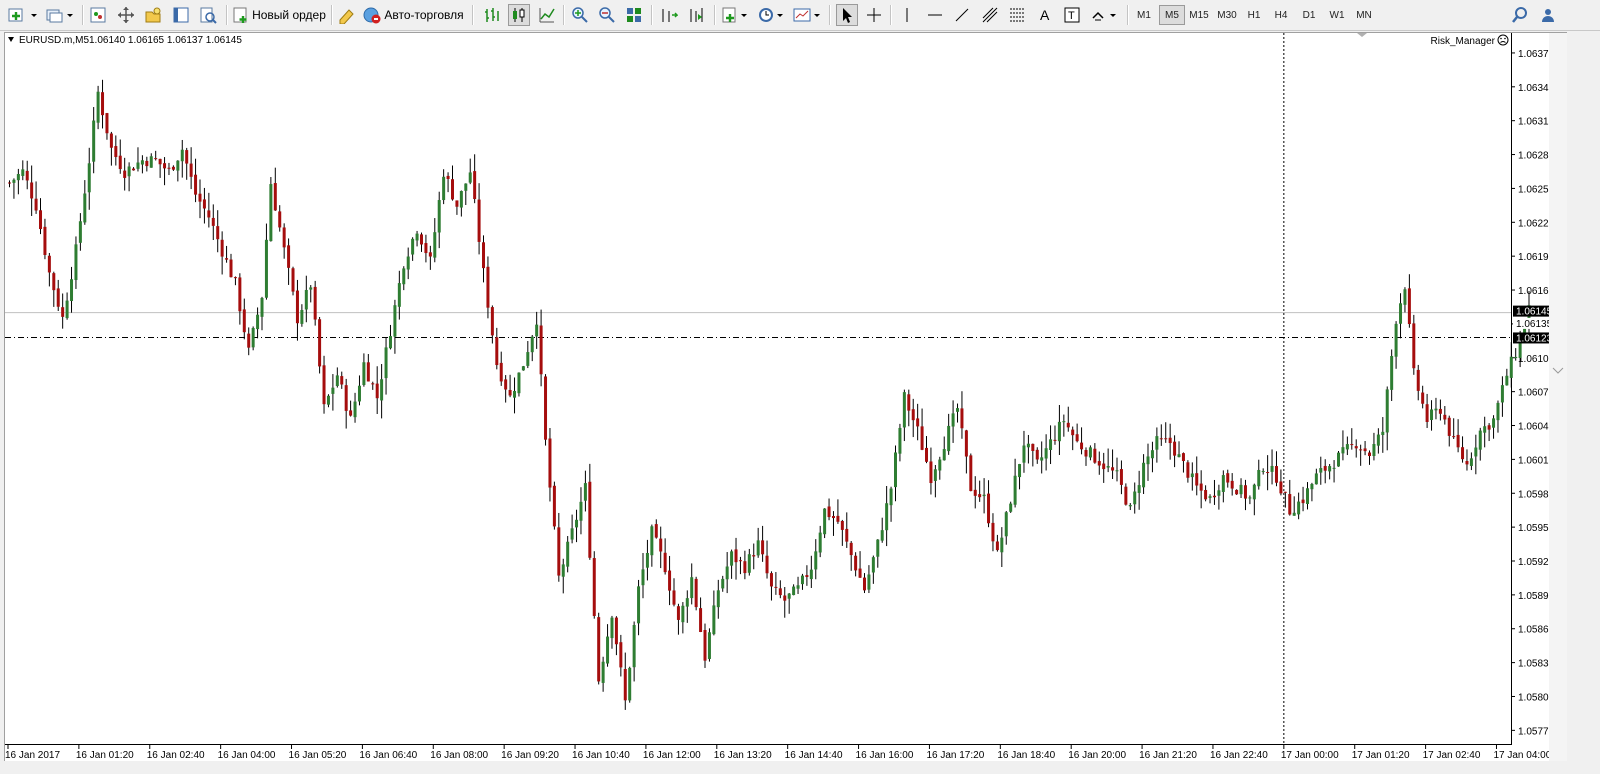 The image size is (1600, 774). Describe the element at coordinates (990, 15) in the screenshot. I see `equidistant-channel-icon` at that location.